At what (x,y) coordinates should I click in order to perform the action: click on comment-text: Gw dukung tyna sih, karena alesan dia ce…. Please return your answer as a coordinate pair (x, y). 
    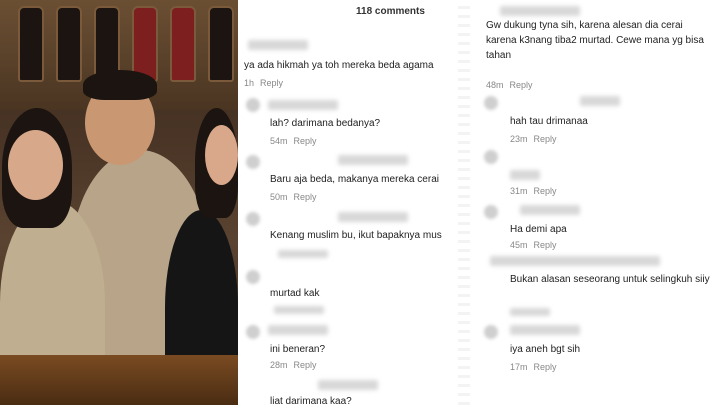
    Looking at the image, I should click on (595, 40).